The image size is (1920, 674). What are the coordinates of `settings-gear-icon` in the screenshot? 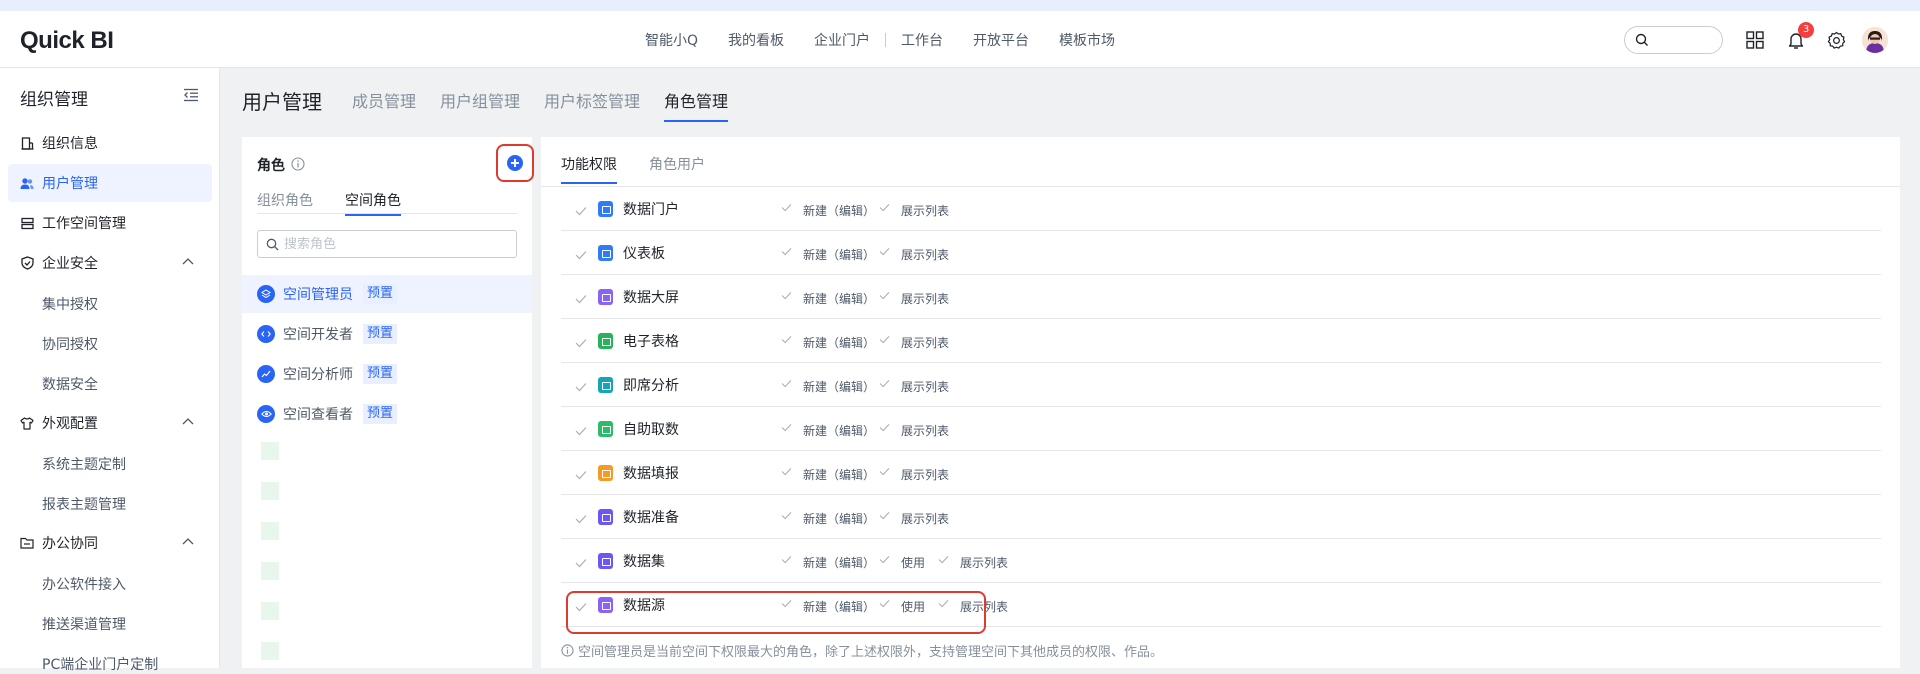 It's located at (1836, 40).